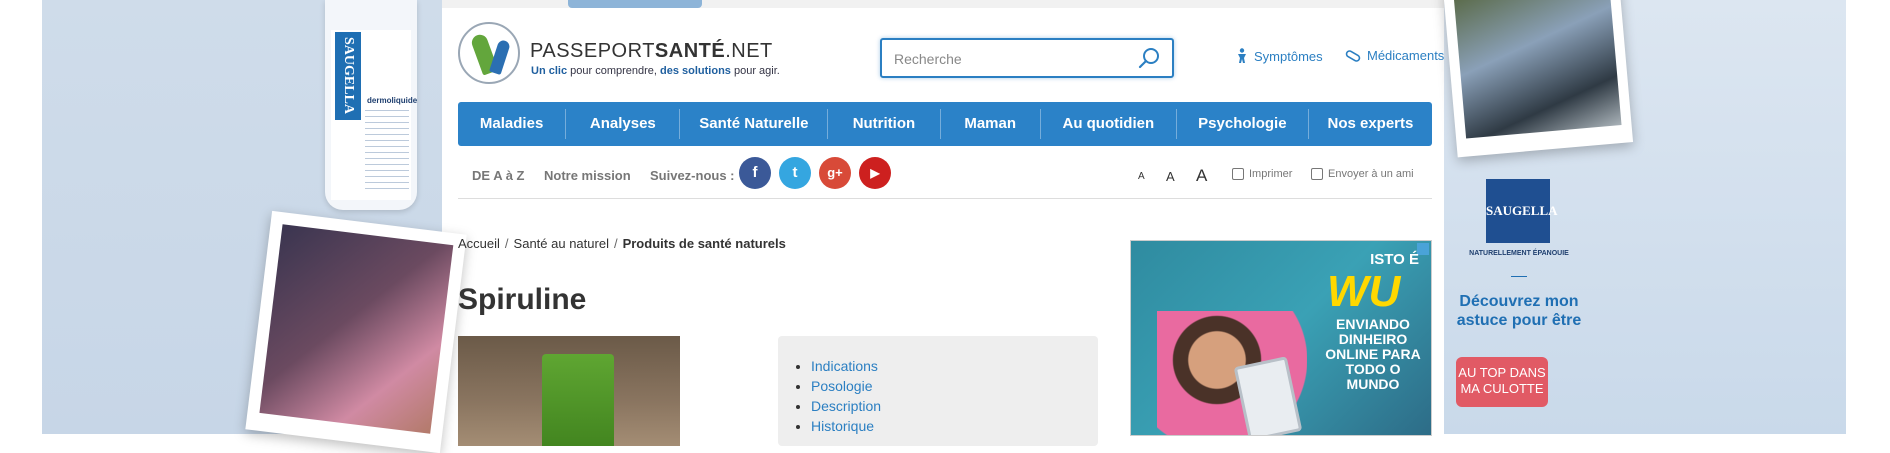 The width and height of the screenshot is (1890, 453). What do you see at coordinates (754, 124) in the screenshot?
I see `nav-item-sante-naturelle: Santé Naturelle` at bounding box center [754, 124].